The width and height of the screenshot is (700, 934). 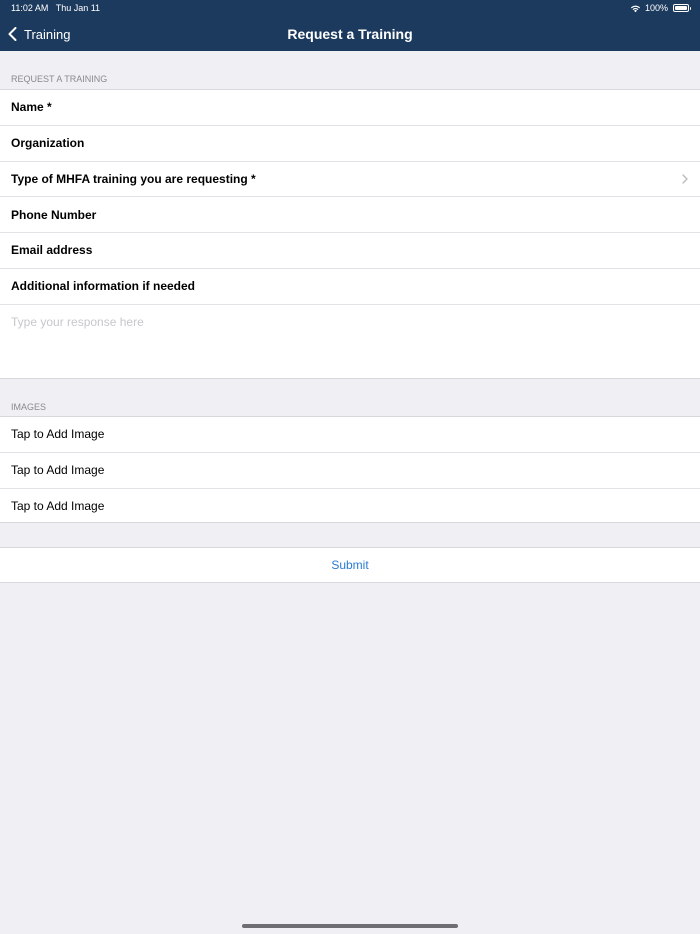 What do you see at coordinates (656, 8) in the screenshot?
I see `battery-percentage: 100%` at bounding box center [656, 8].